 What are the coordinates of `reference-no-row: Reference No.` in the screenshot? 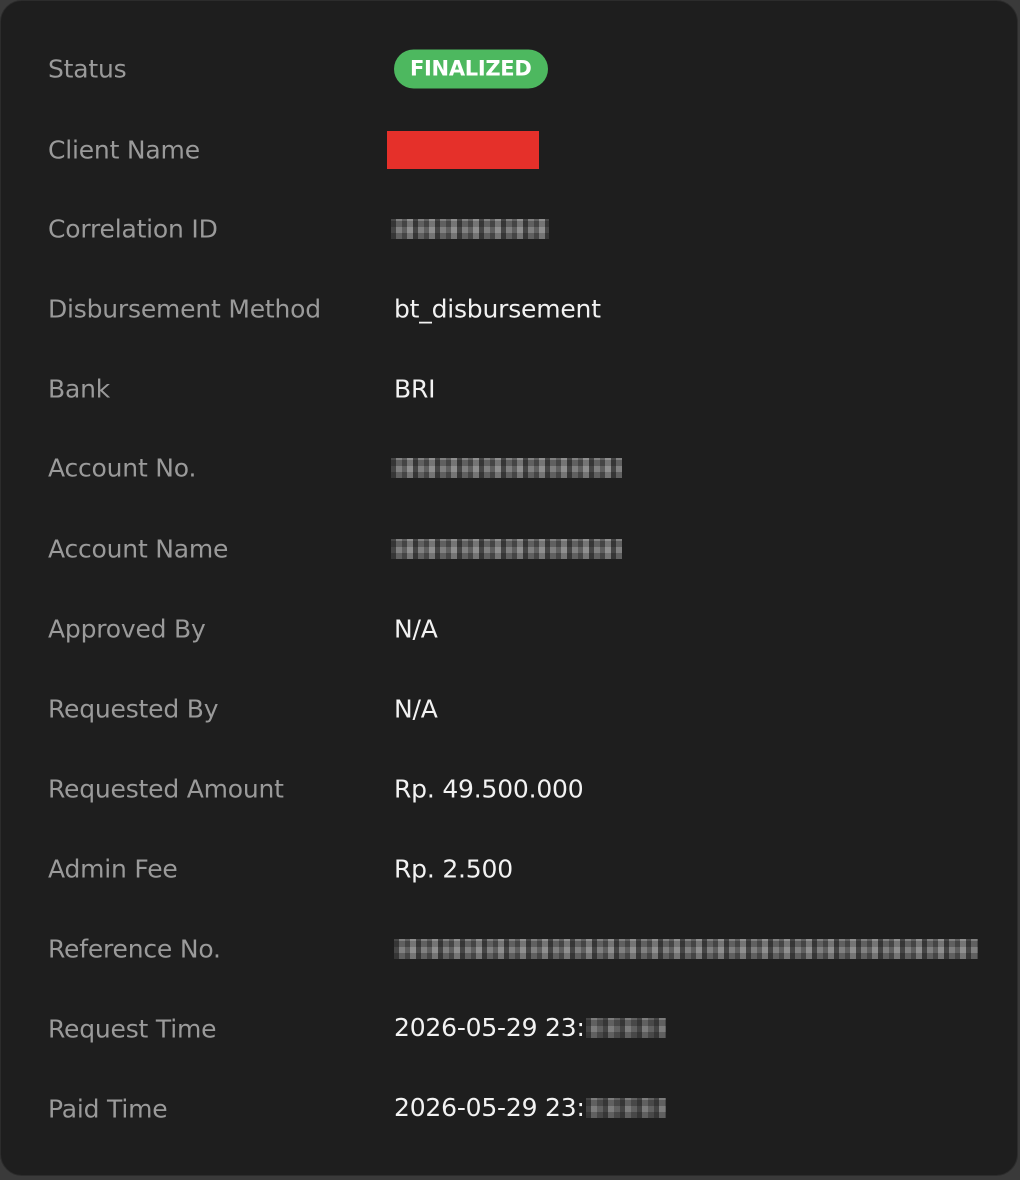 It's located at (509, 949).